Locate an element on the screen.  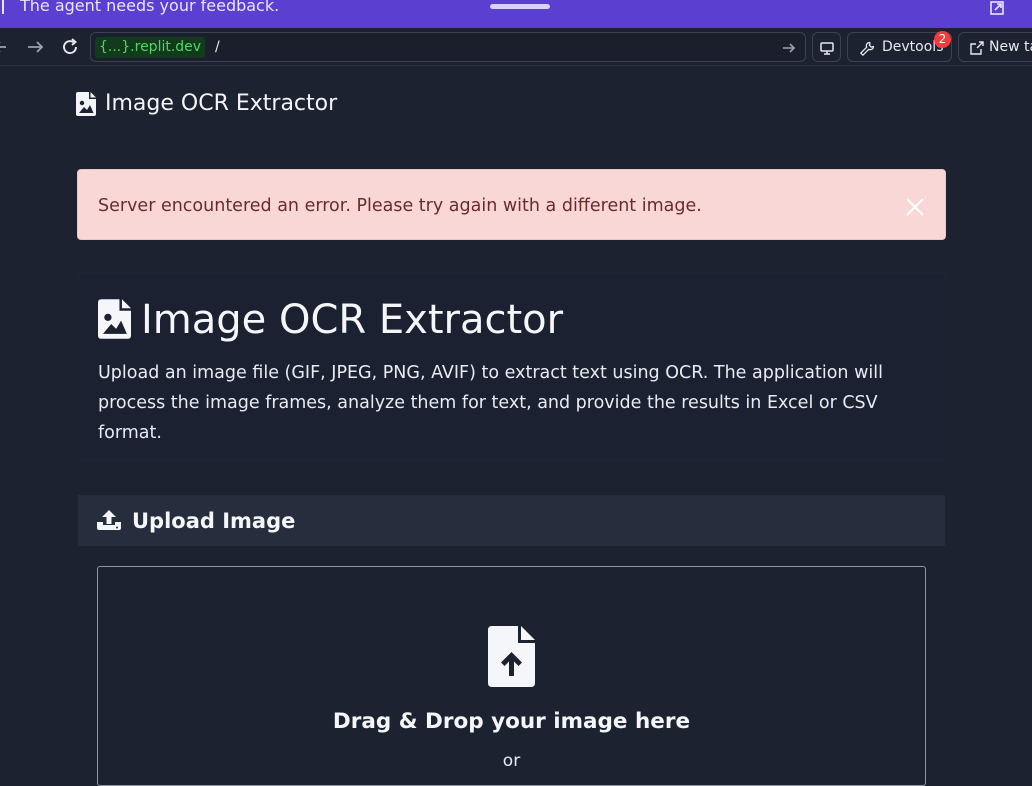
url-domain-suffix: .replit.dev is located at coordinates (166, 47).